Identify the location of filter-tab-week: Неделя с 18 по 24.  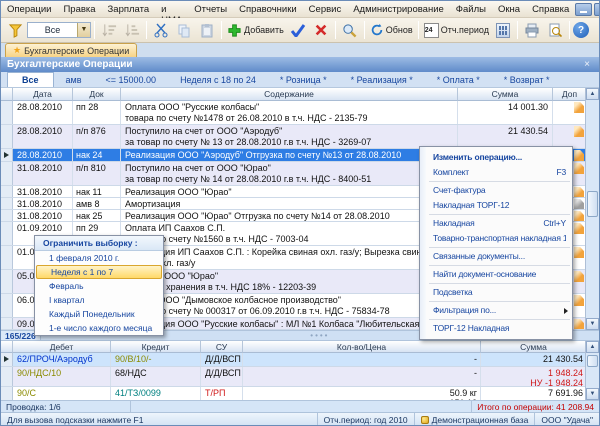
(218, 80).